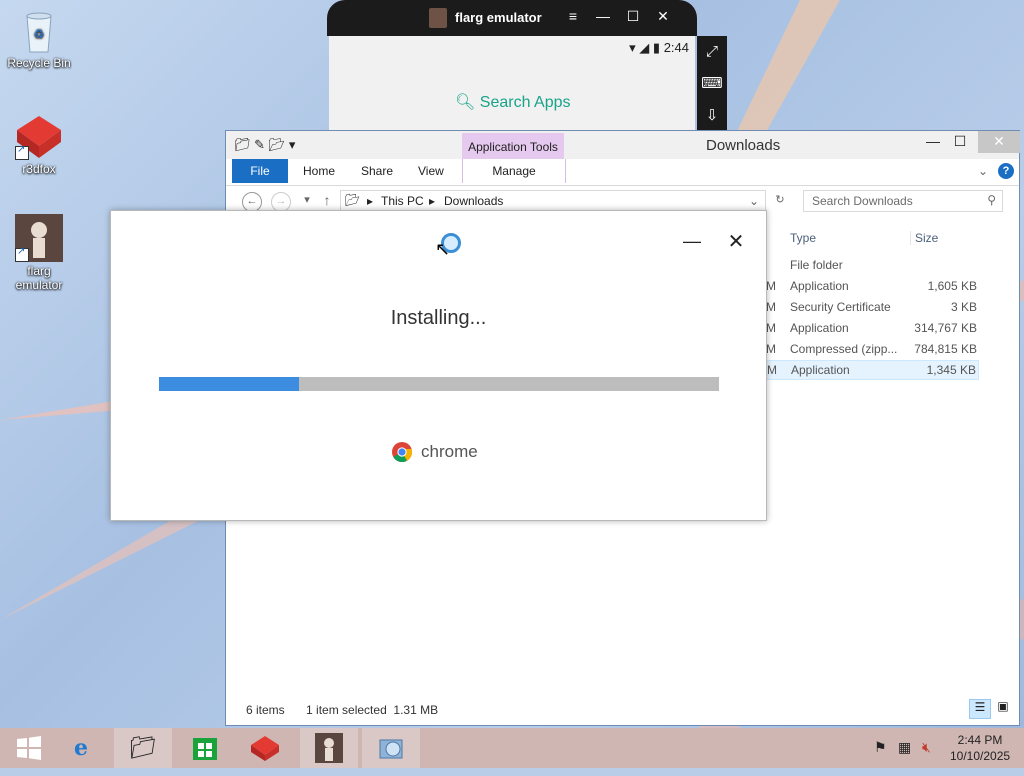 The width and height of the screenshot is (1024, 776). Describe the element at coordinates (980, 748) in the screenshot. I see `system-clock: 2:44 PM 10/10/2025` at that location.